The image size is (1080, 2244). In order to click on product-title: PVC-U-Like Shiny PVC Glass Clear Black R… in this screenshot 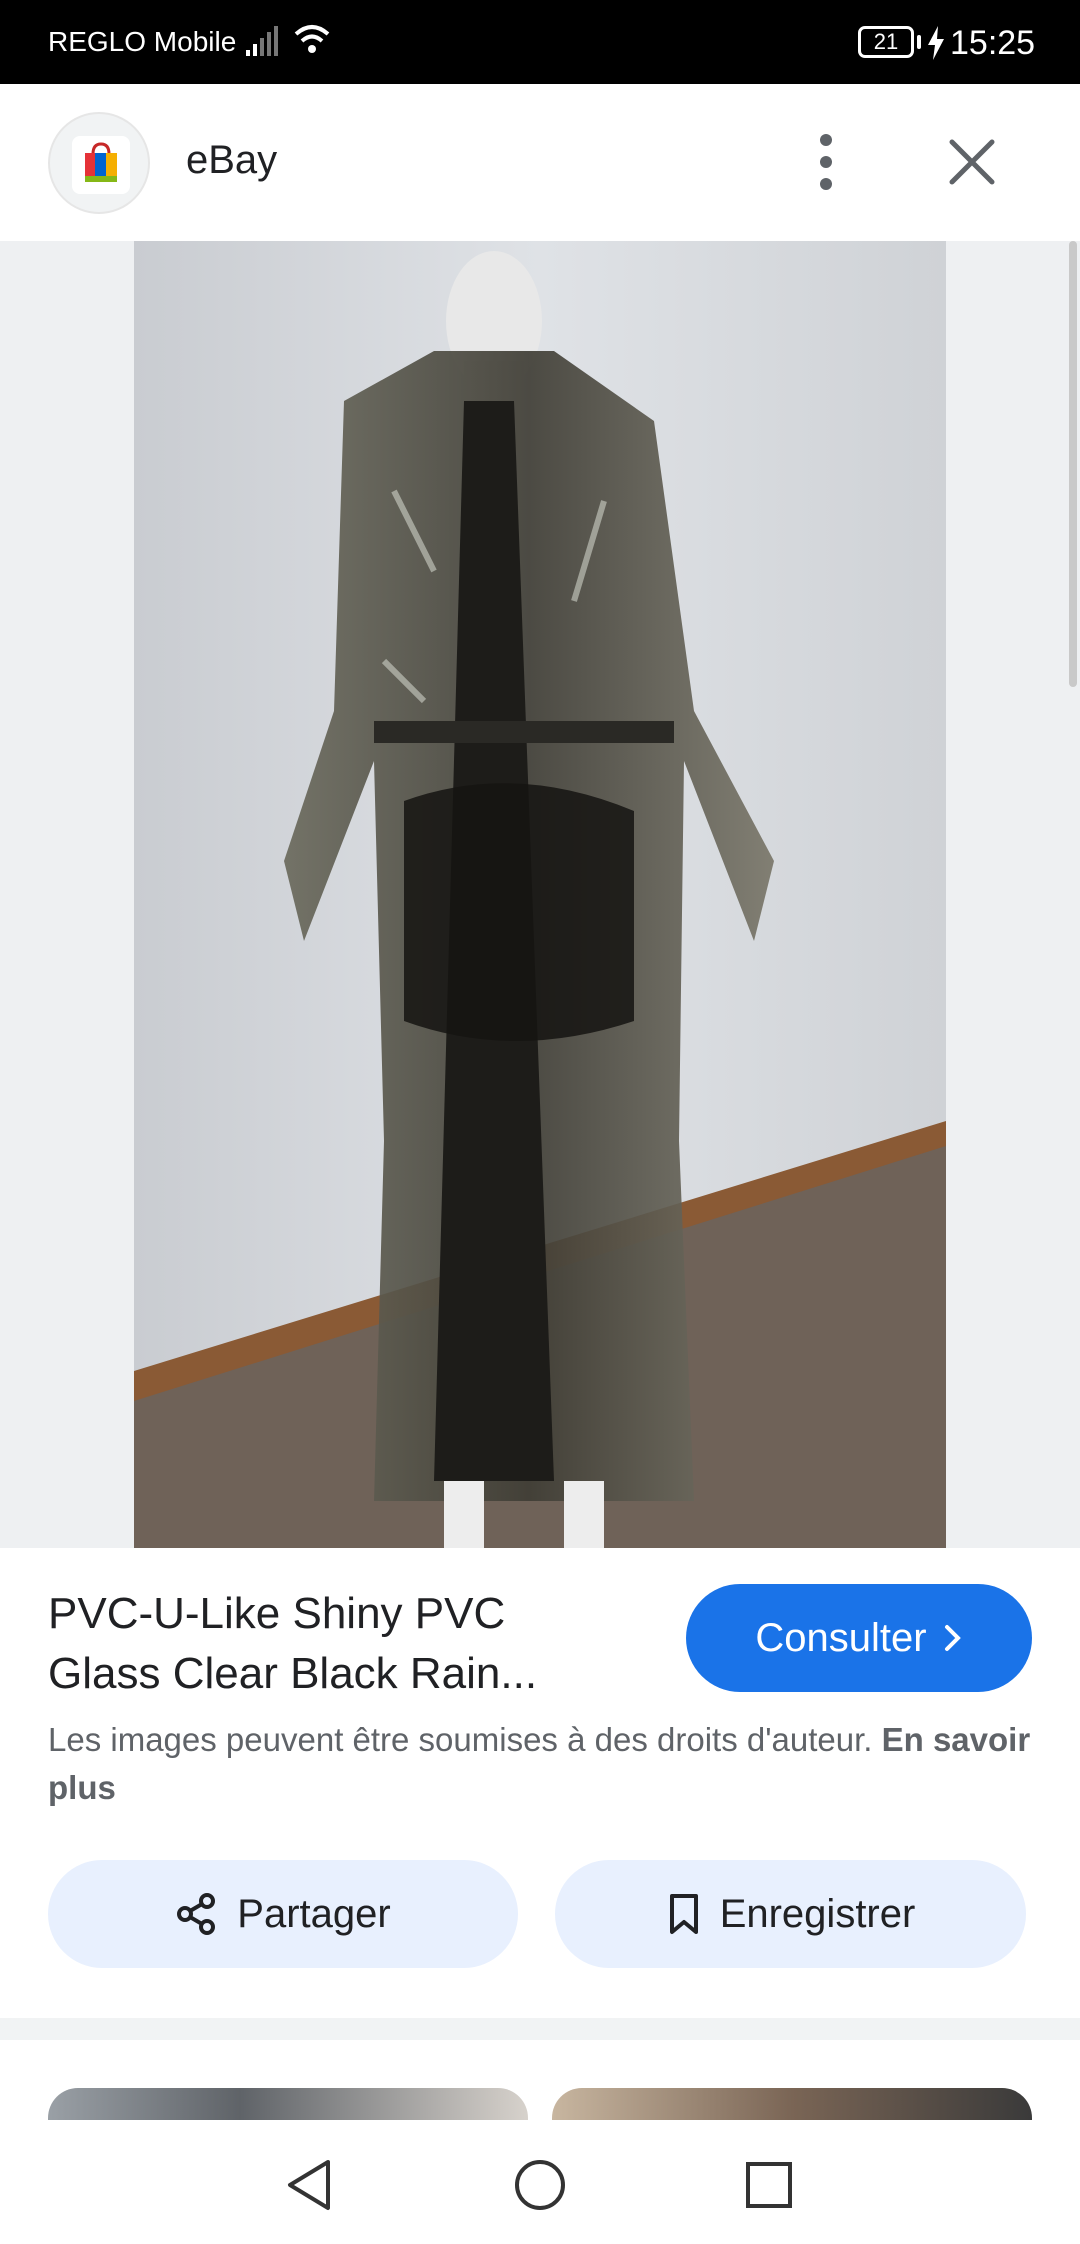, I will do `click(328, 1644)`.